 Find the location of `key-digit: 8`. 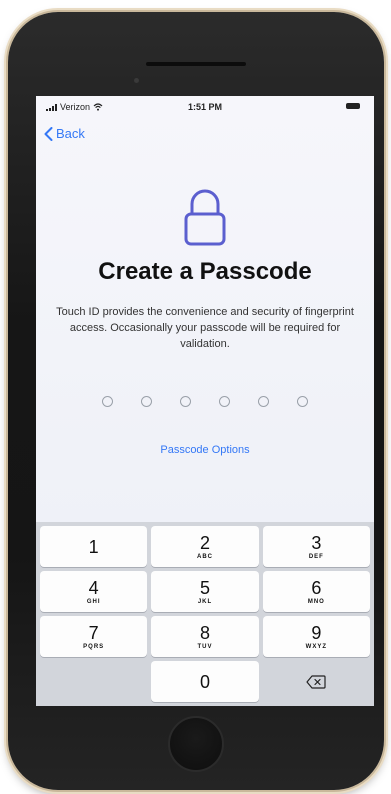

key-digit: 8 is located at coordinates (204, 632).